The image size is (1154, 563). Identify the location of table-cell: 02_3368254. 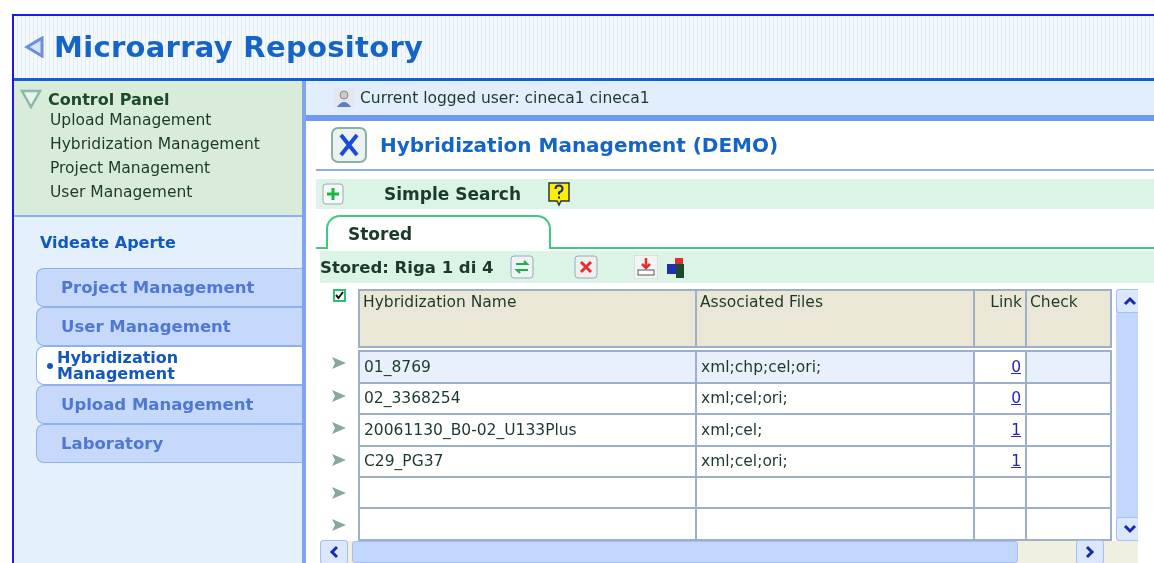
(527, 398).